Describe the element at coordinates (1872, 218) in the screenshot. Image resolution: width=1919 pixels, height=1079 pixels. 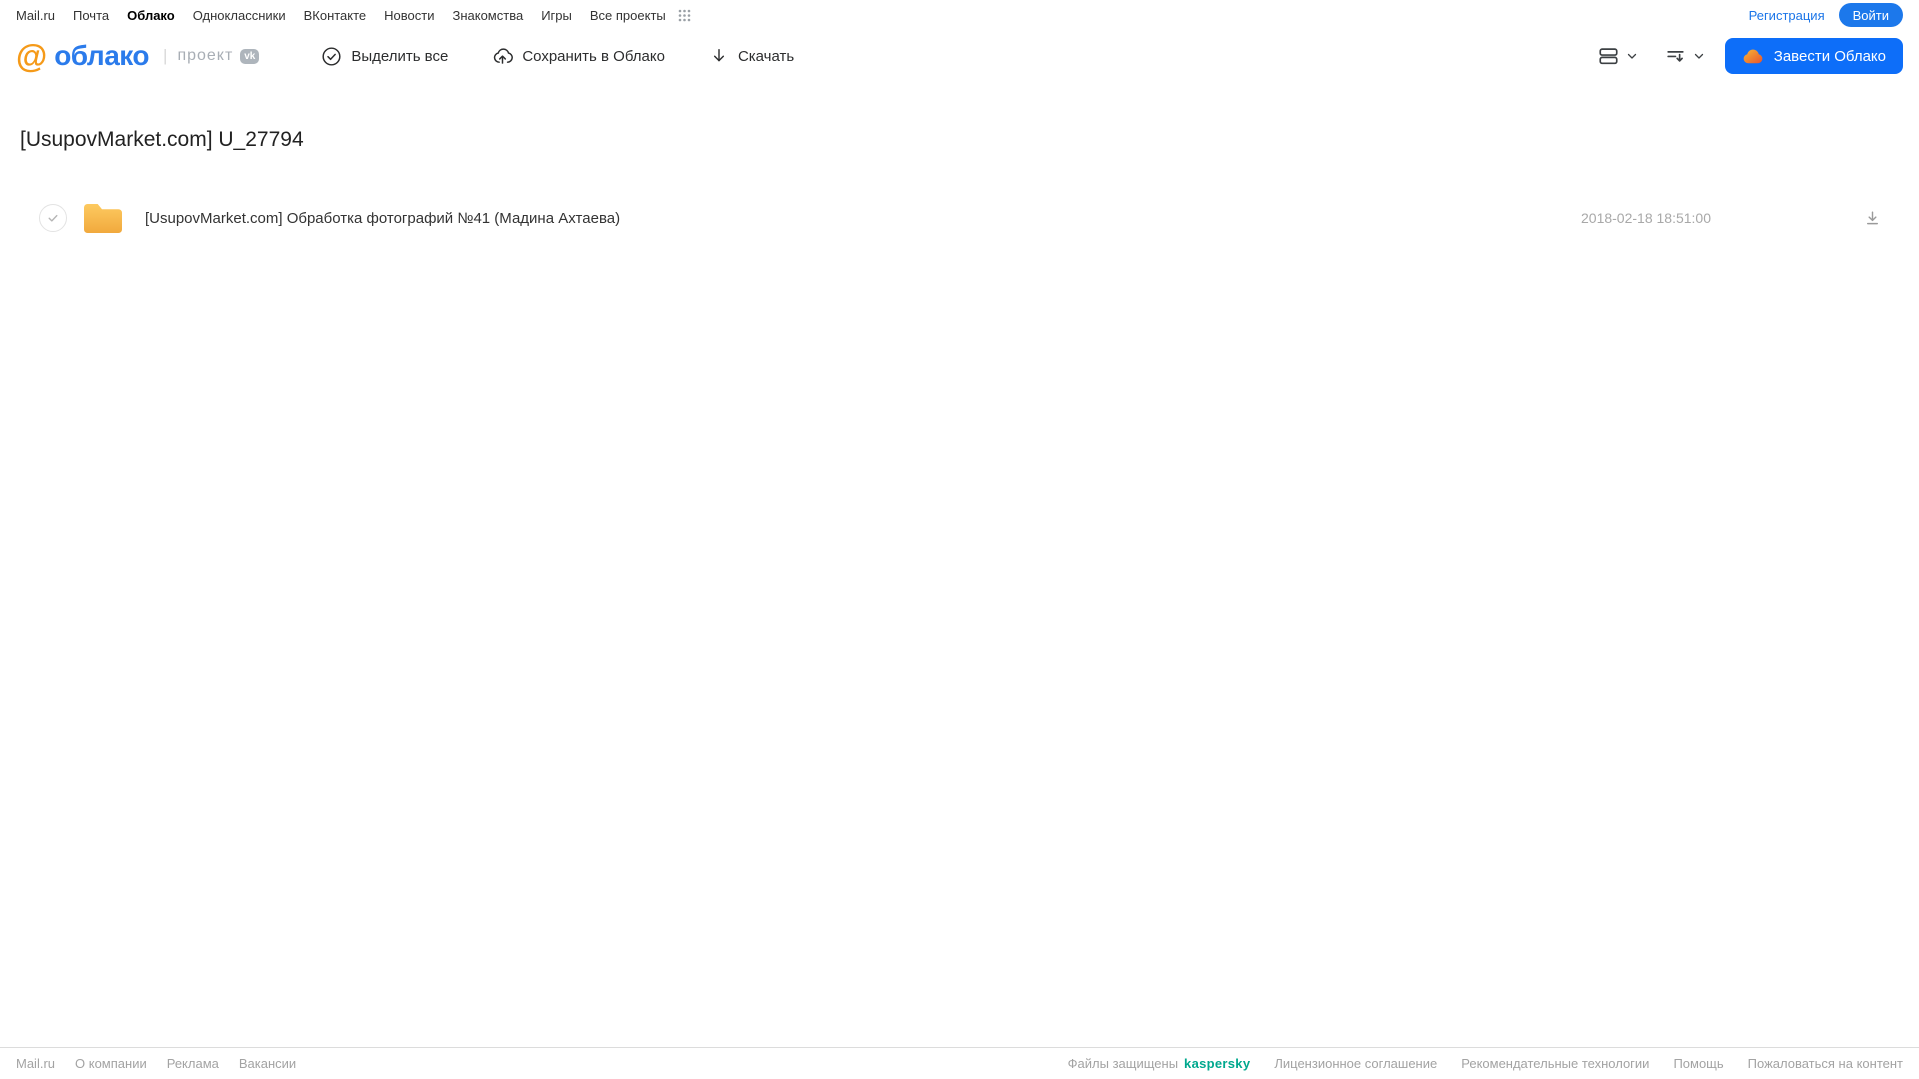
I see `row-download-icon` at that location.